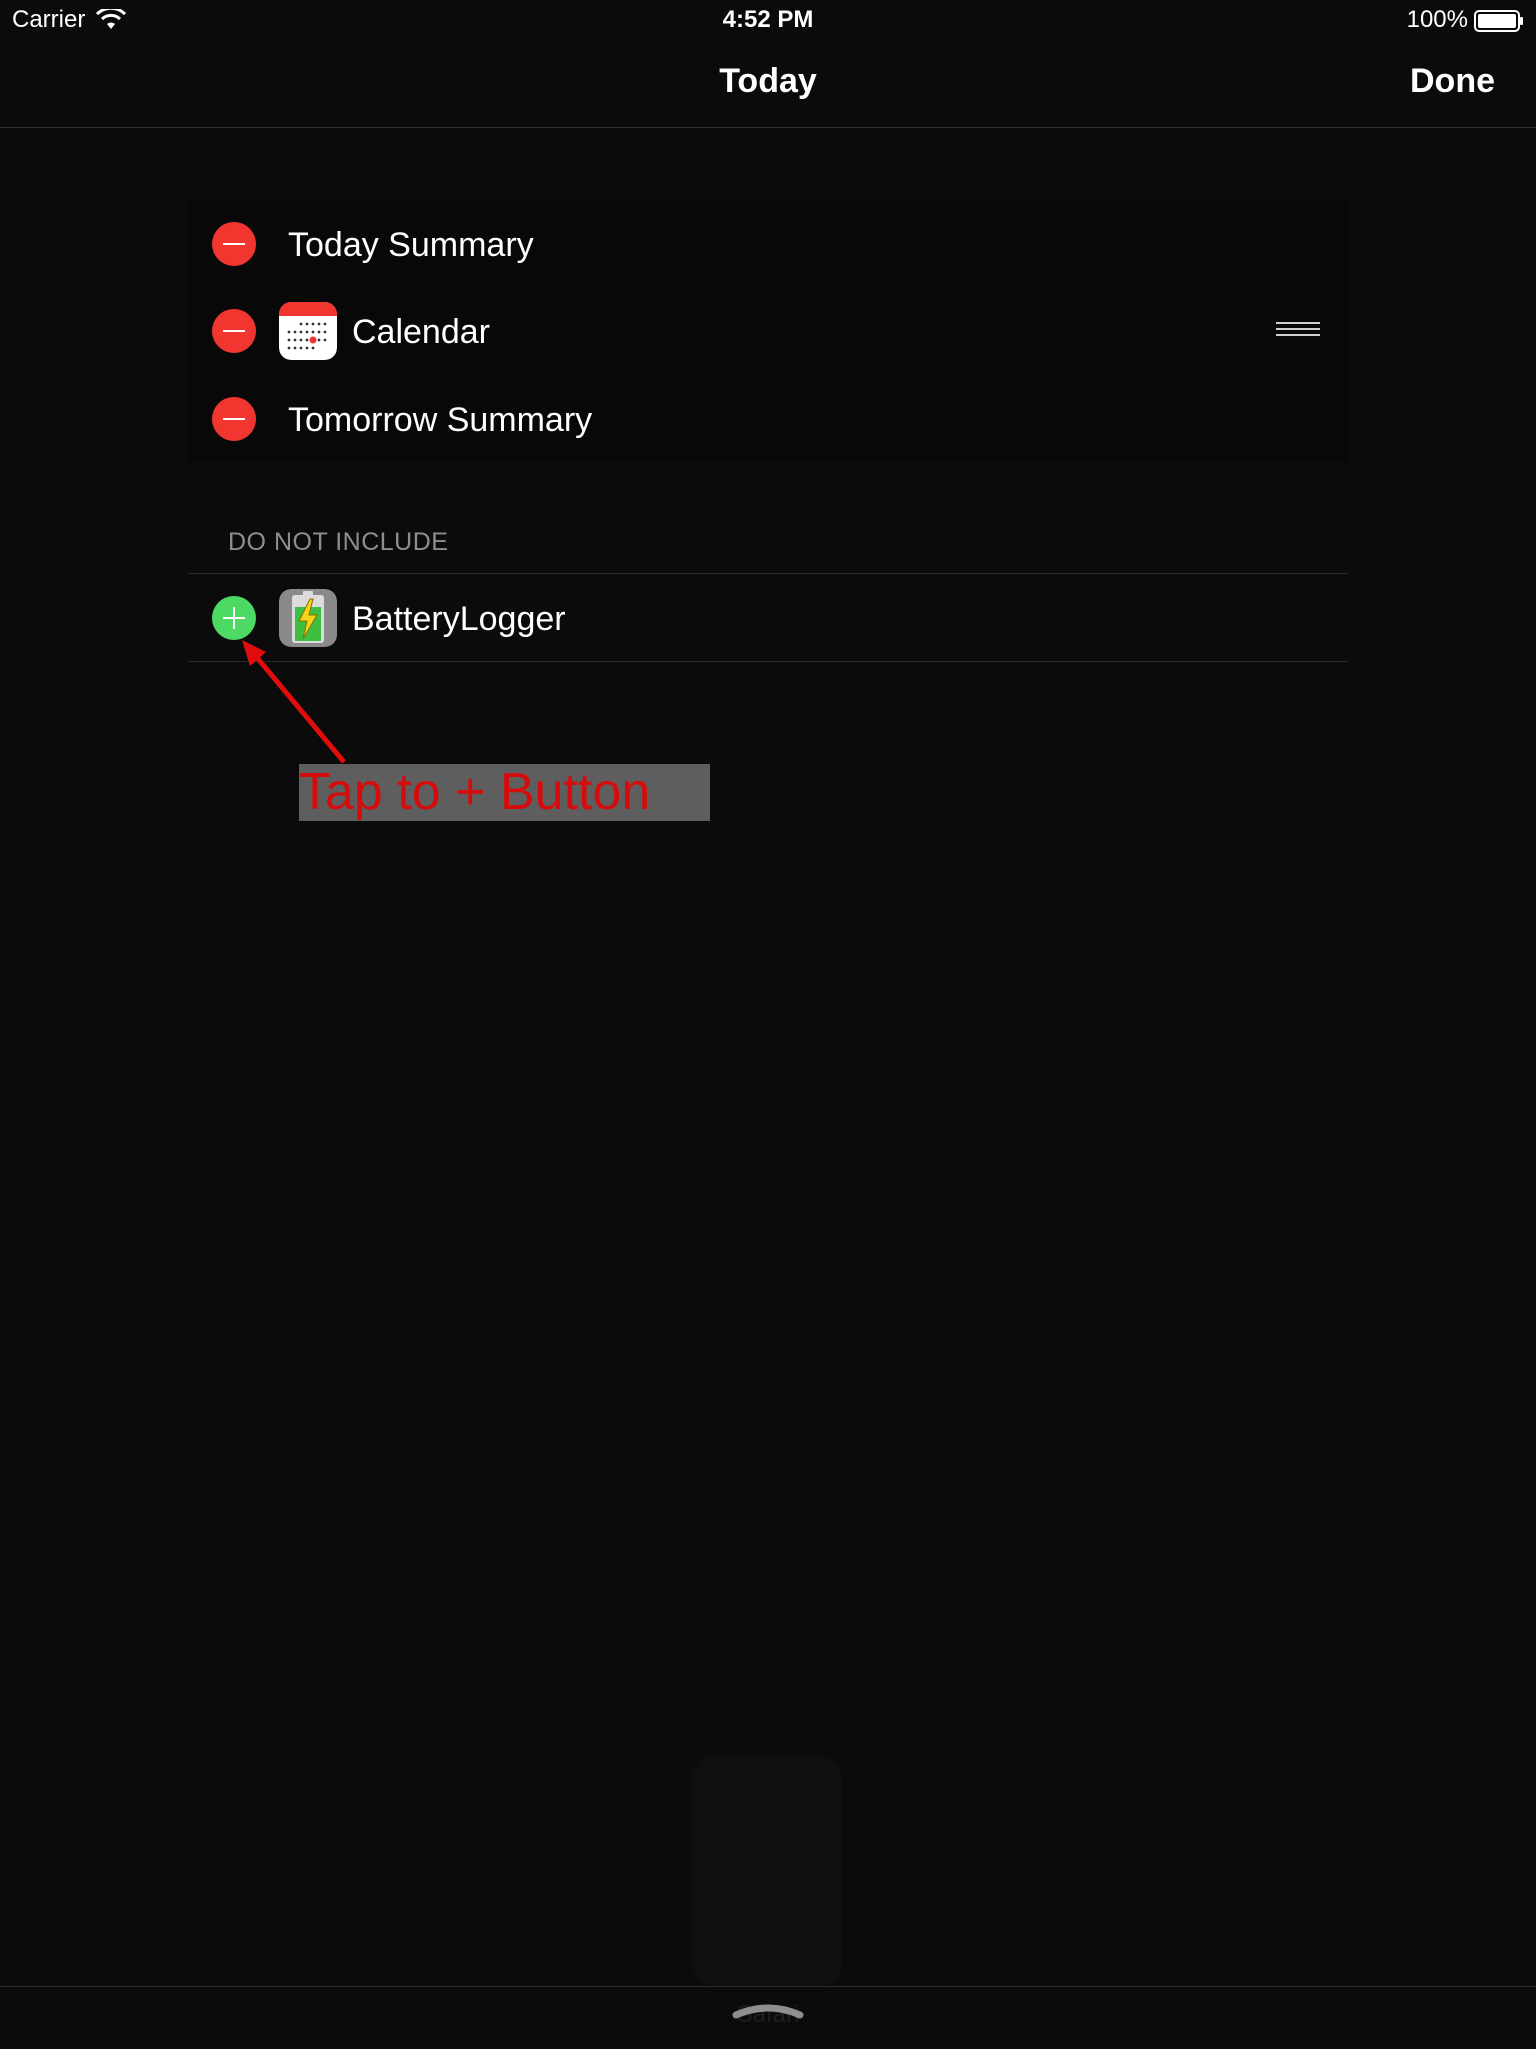 Image resolution: width=1536 pixels, height=2049 pixels. What do you see at coordinates (1298, 331) in the screenshot?
I see `reorder-handle-icon` at bounding box center [1298, 331].